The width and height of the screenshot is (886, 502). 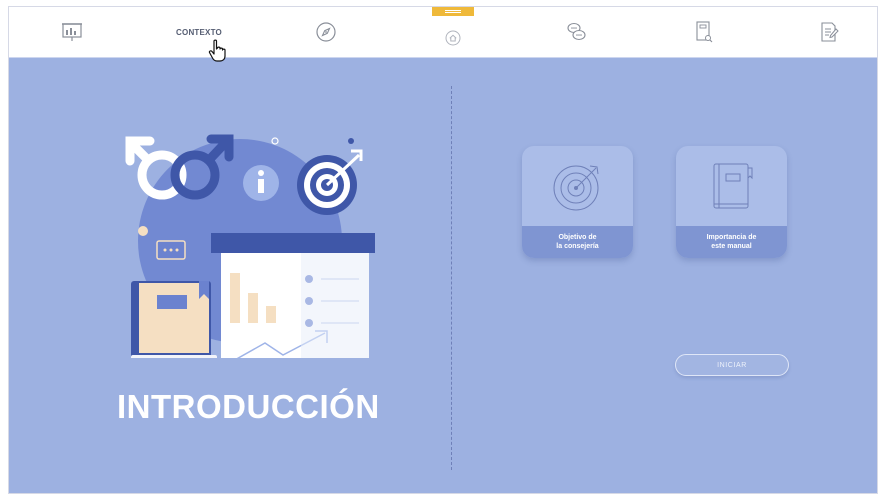 I want to click on document-edit-icon, so click(x=830, y=32).